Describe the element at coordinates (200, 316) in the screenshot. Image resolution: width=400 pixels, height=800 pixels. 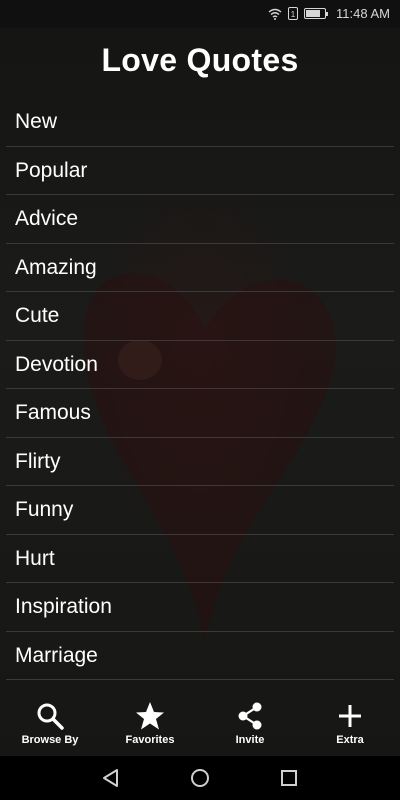
I see `category-item-cute: Cute` at that location.